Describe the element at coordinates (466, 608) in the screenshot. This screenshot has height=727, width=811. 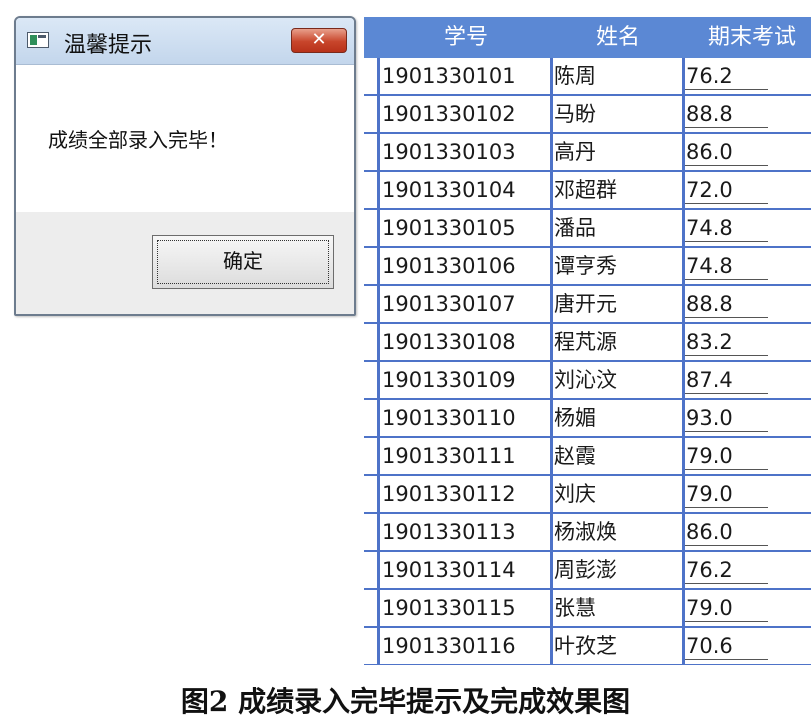
I see `cell-student-id: 1901330115` at that location.